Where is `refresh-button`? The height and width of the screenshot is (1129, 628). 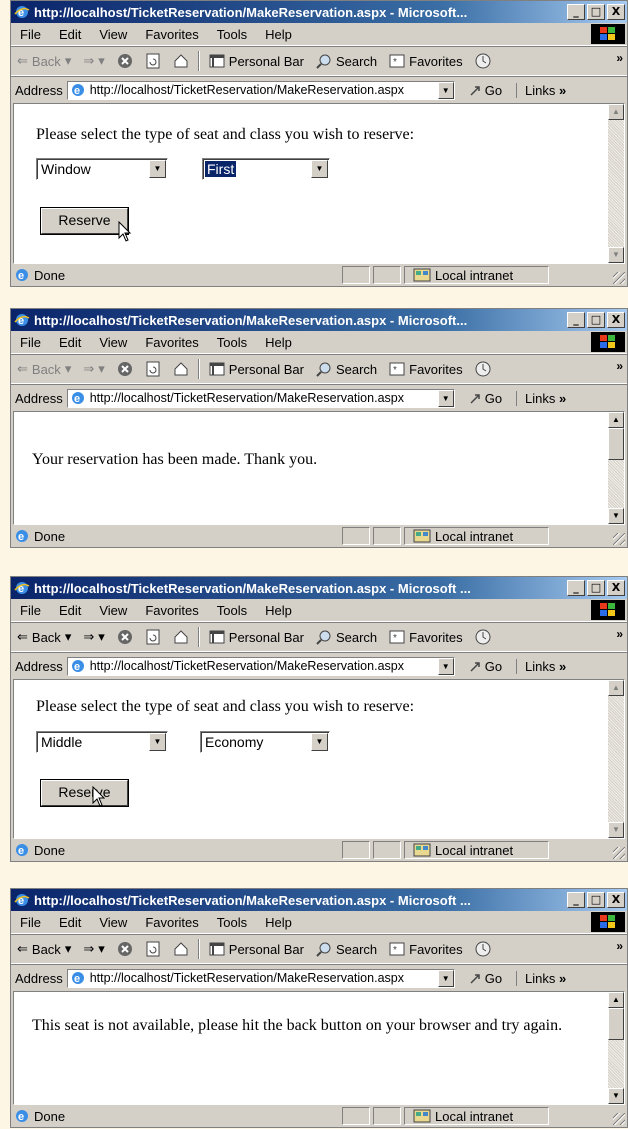
refresh-button is located at coordinates (153, 637).